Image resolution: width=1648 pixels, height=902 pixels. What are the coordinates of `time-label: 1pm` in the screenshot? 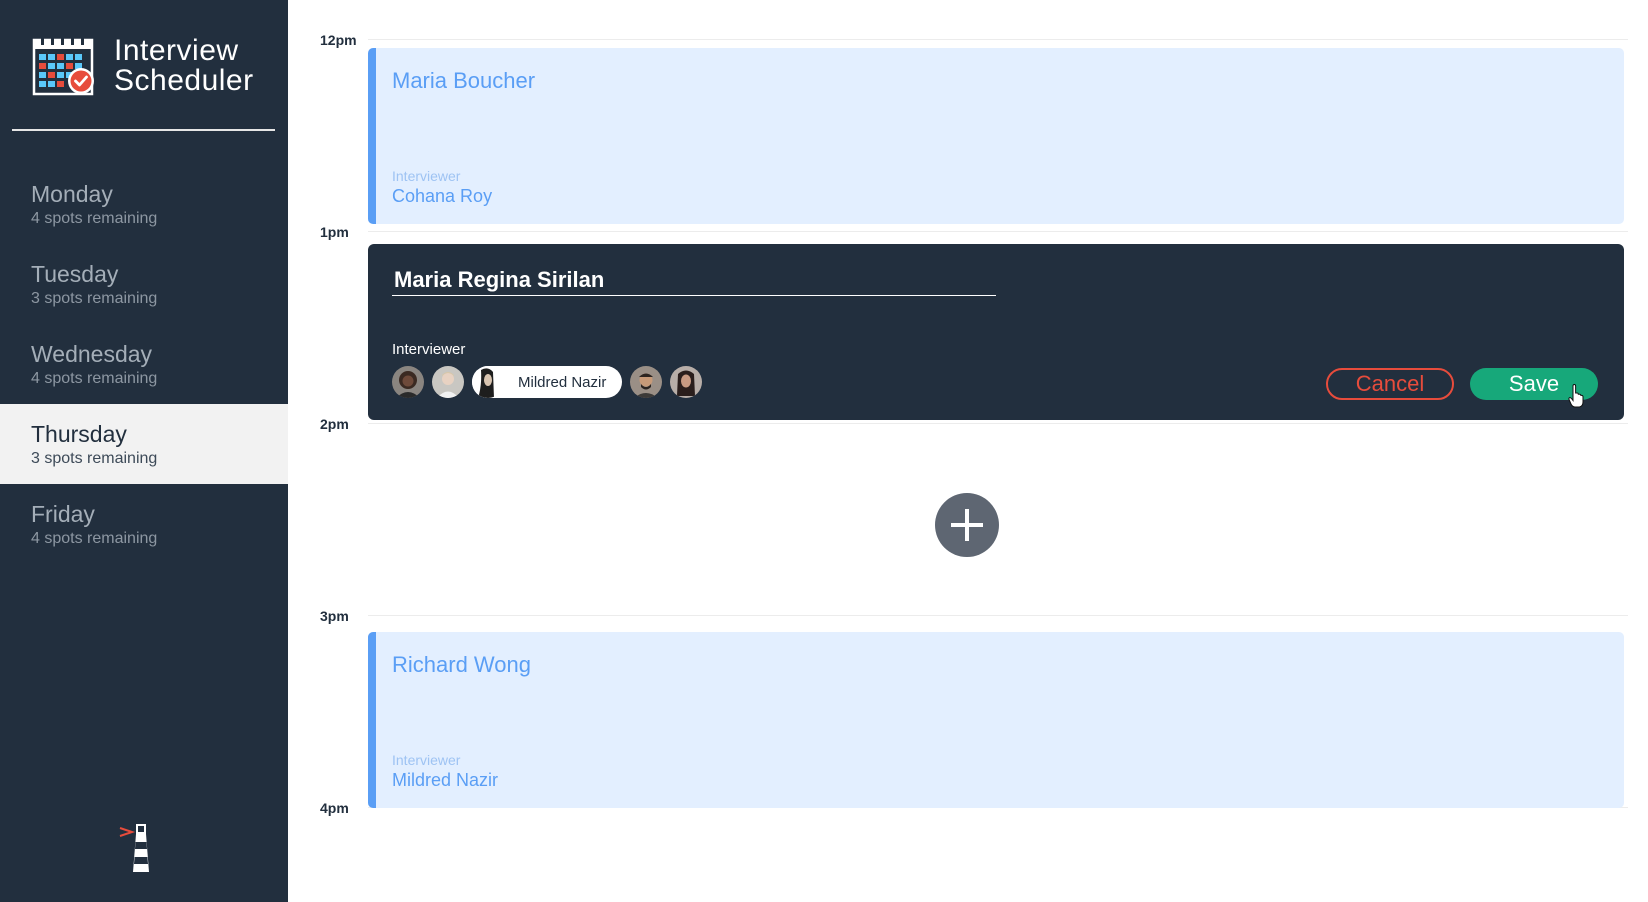 It's located at (334, 232).